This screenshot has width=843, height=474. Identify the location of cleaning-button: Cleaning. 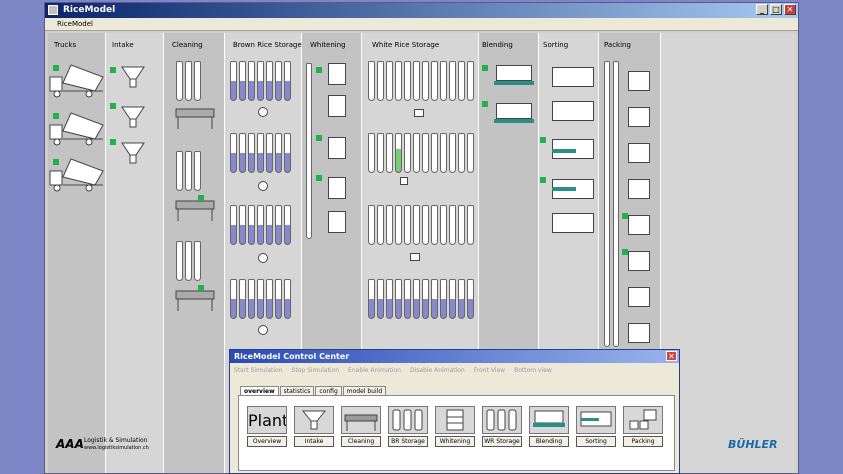
(361, 441).